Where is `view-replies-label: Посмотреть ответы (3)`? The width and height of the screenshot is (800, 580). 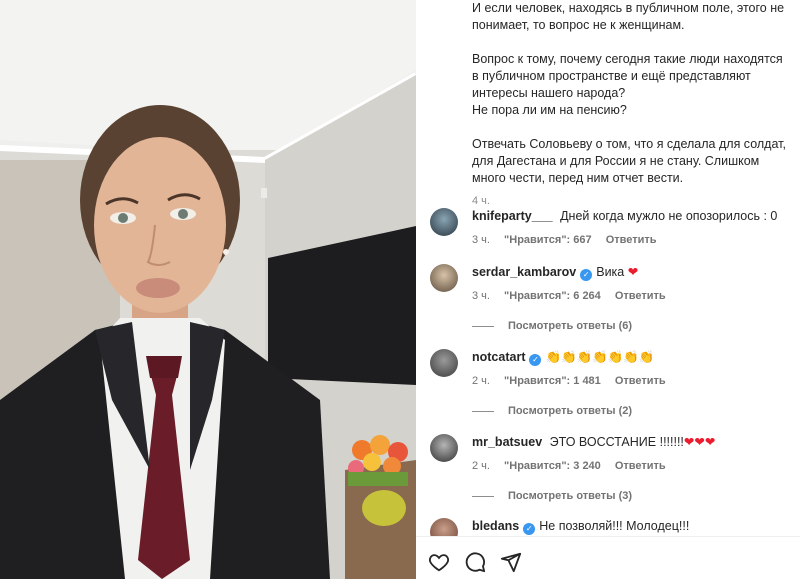 view-replies-label: Посмотреть ответы (3) is located at coordinates (570, 496).